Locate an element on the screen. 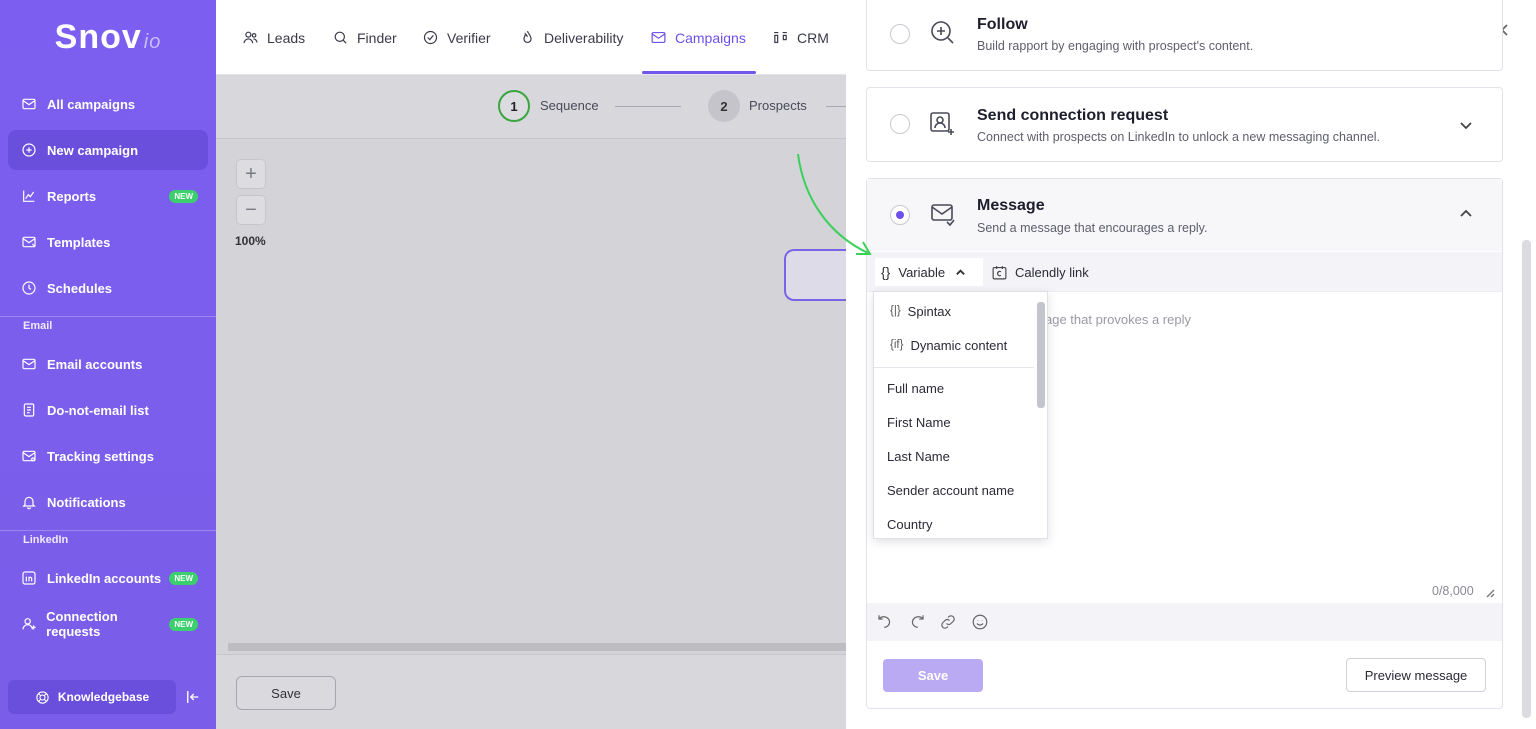 Image resolution: width=1536 pixels, height=729 pixels. action-card-connection-request is located at coordinates (1184, 124).